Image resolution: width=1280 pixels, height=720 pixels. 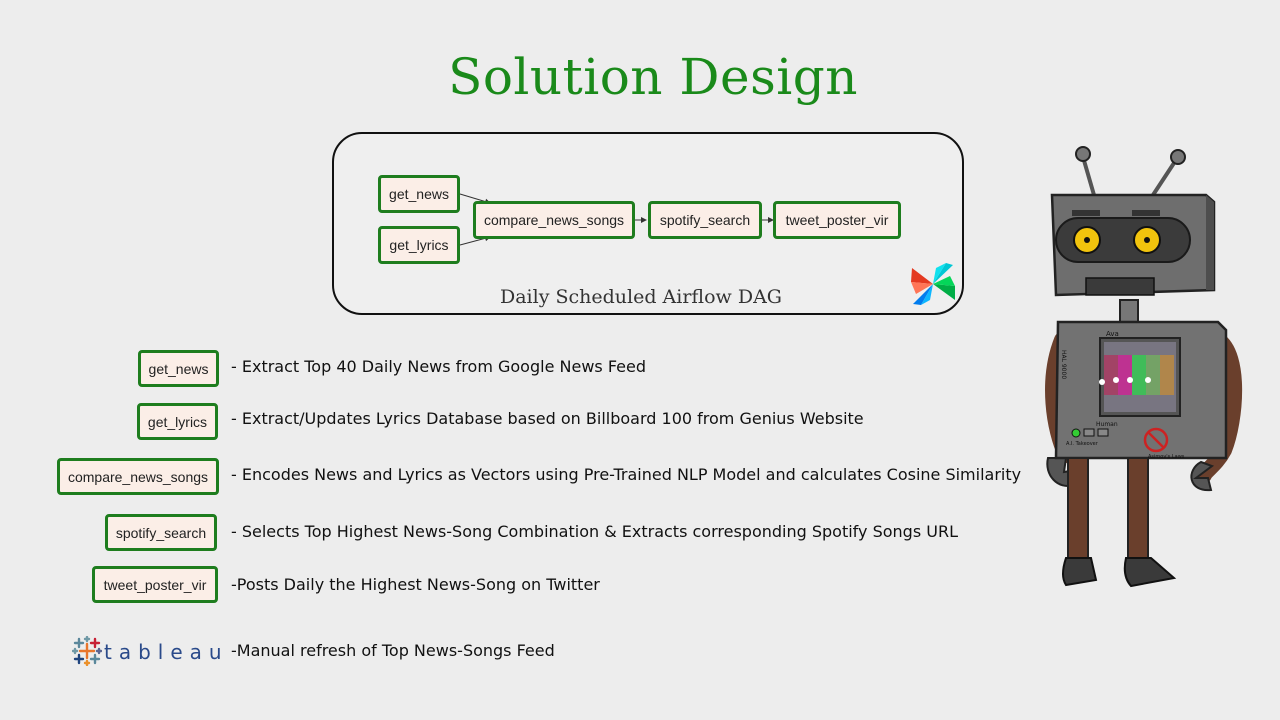 What do you see at coordinates (177, 421) in the screenshot?
I see `task-label-get-lyrics: get_lyrics` at bounding box center [177, 421].